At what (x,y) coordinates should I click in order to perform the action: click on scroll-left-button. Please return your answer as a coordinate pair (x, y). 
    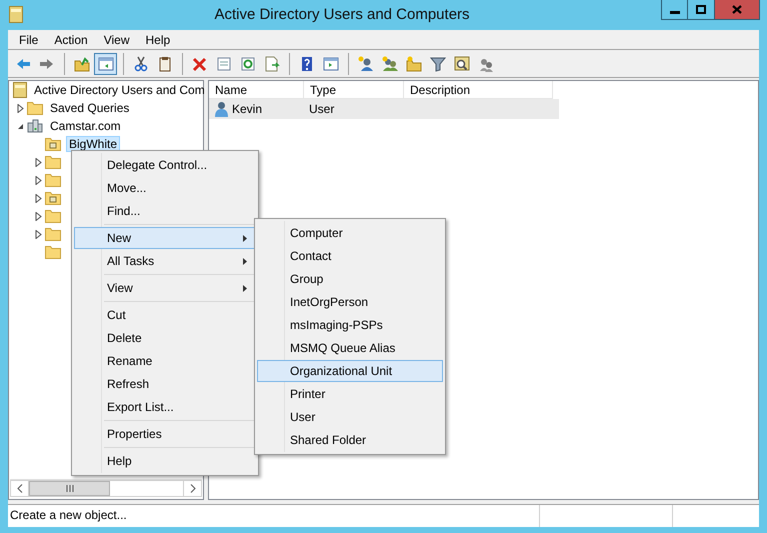
    Looking at the image, I should click on (19, 488).